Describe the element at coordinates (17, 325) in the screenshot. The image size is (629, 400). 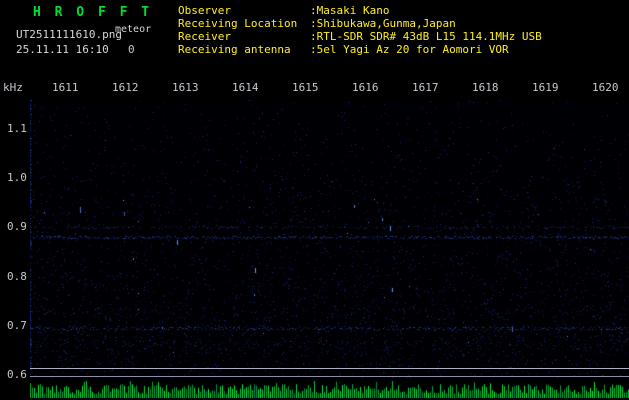
I see `y-axis-tick-label: 0.7` at that location.